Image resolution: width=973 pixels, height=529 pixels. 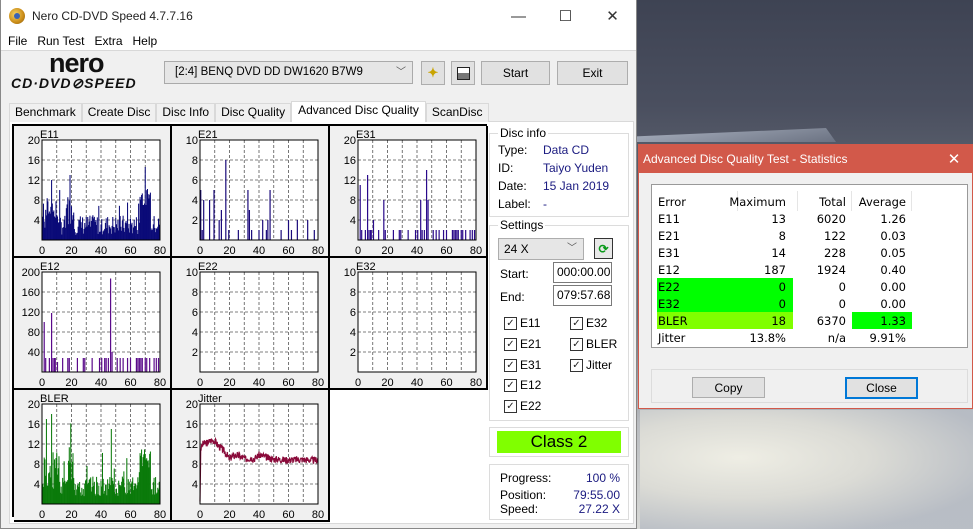 What do you see at coordinates (353, 201) in the screenshot?
I see `y-tick-label: 8` at bounding box center [353, 201].